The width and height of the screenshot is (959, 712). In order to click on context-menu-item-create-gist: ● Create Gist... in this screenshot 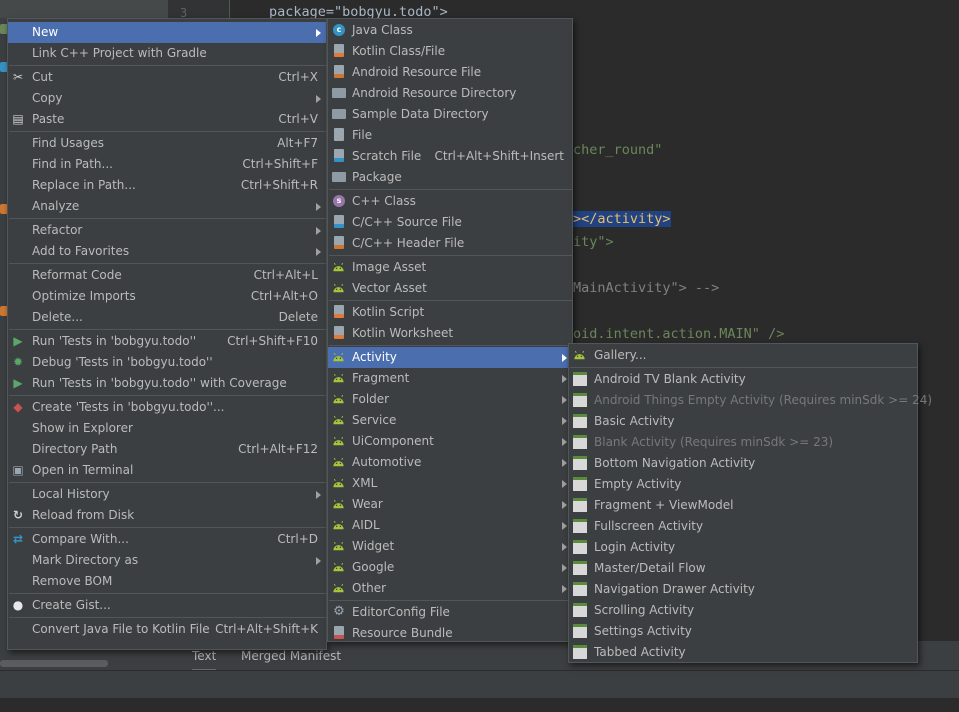, I will do `click(167, 605)`.